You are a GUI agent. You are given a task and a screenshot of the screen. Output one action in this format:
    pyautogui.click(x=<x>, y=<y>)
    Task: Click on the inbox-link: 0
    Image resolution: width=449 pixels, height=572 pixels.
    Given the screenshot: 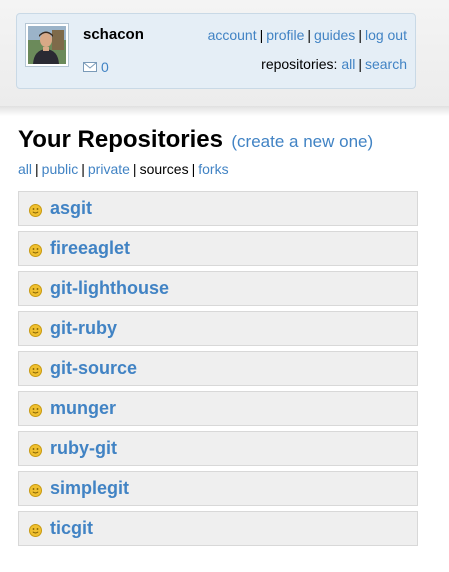 What is the action you would take?
    pyautogui.click(x=96, y=67)
    